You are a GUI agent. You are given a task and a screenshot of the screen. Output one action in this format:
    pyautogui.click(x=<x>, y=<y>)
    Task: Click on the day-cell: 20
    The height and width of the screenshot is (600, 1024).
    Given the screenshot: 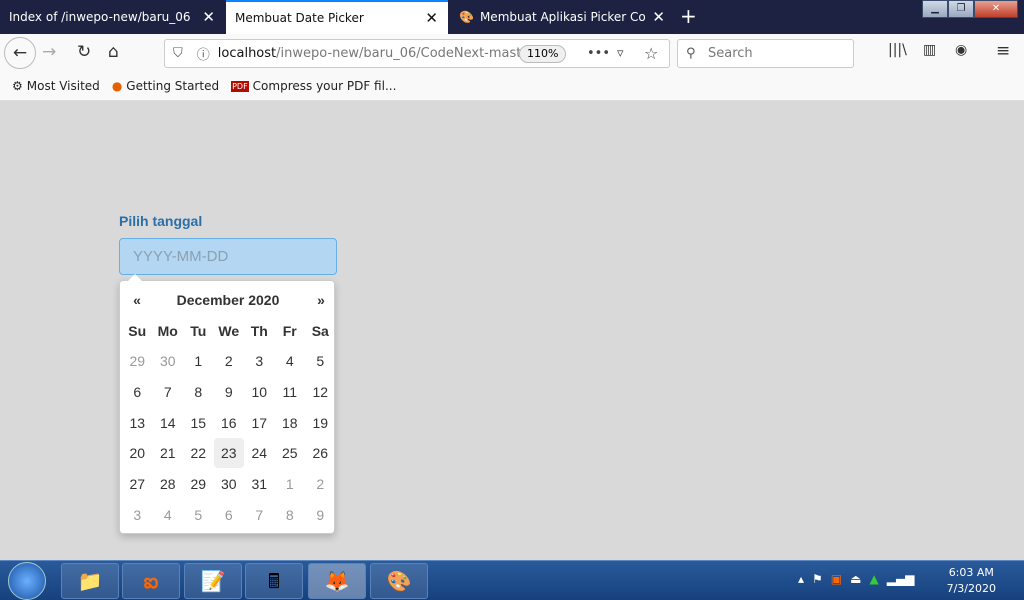 What is the action you would take?
    pyautogui.click(x=137, y=453)
    